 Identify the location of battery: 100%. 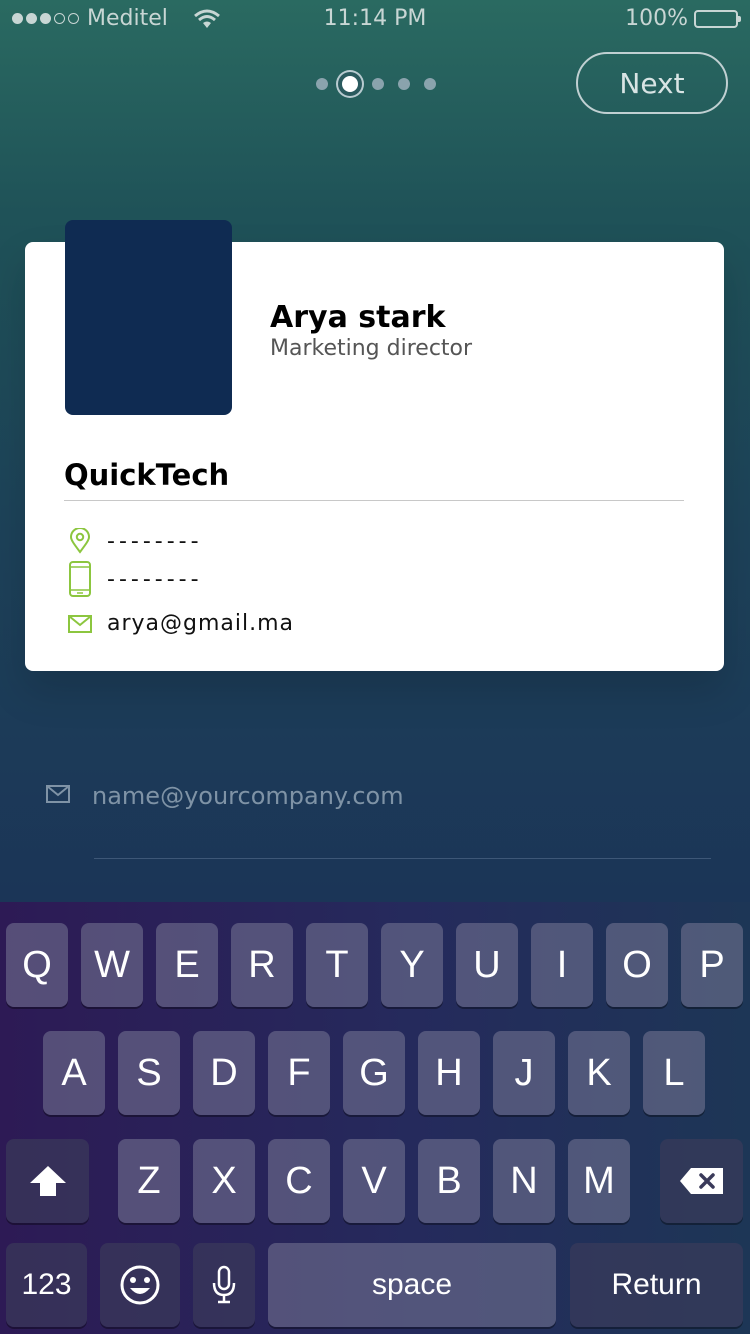
(683, 18).